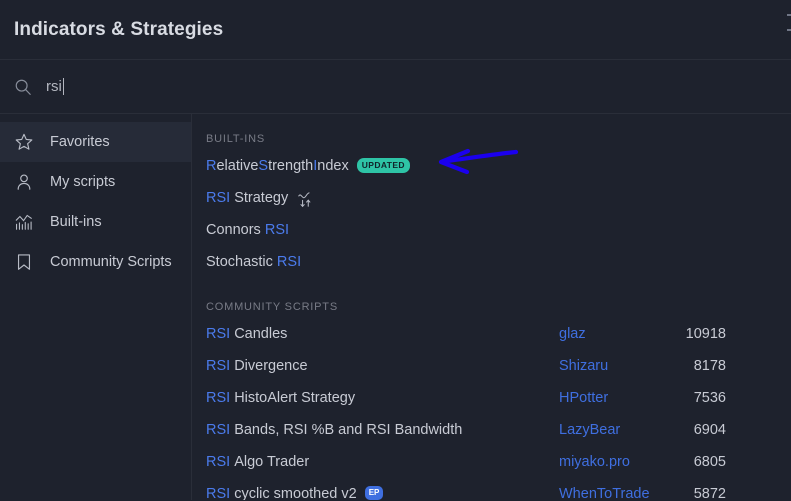 The image size is (791, 501). What do you see at coordinates (491, 230) in the screenshot?
I see `list-item: Connors RSI` at bounding box center [491, 230].